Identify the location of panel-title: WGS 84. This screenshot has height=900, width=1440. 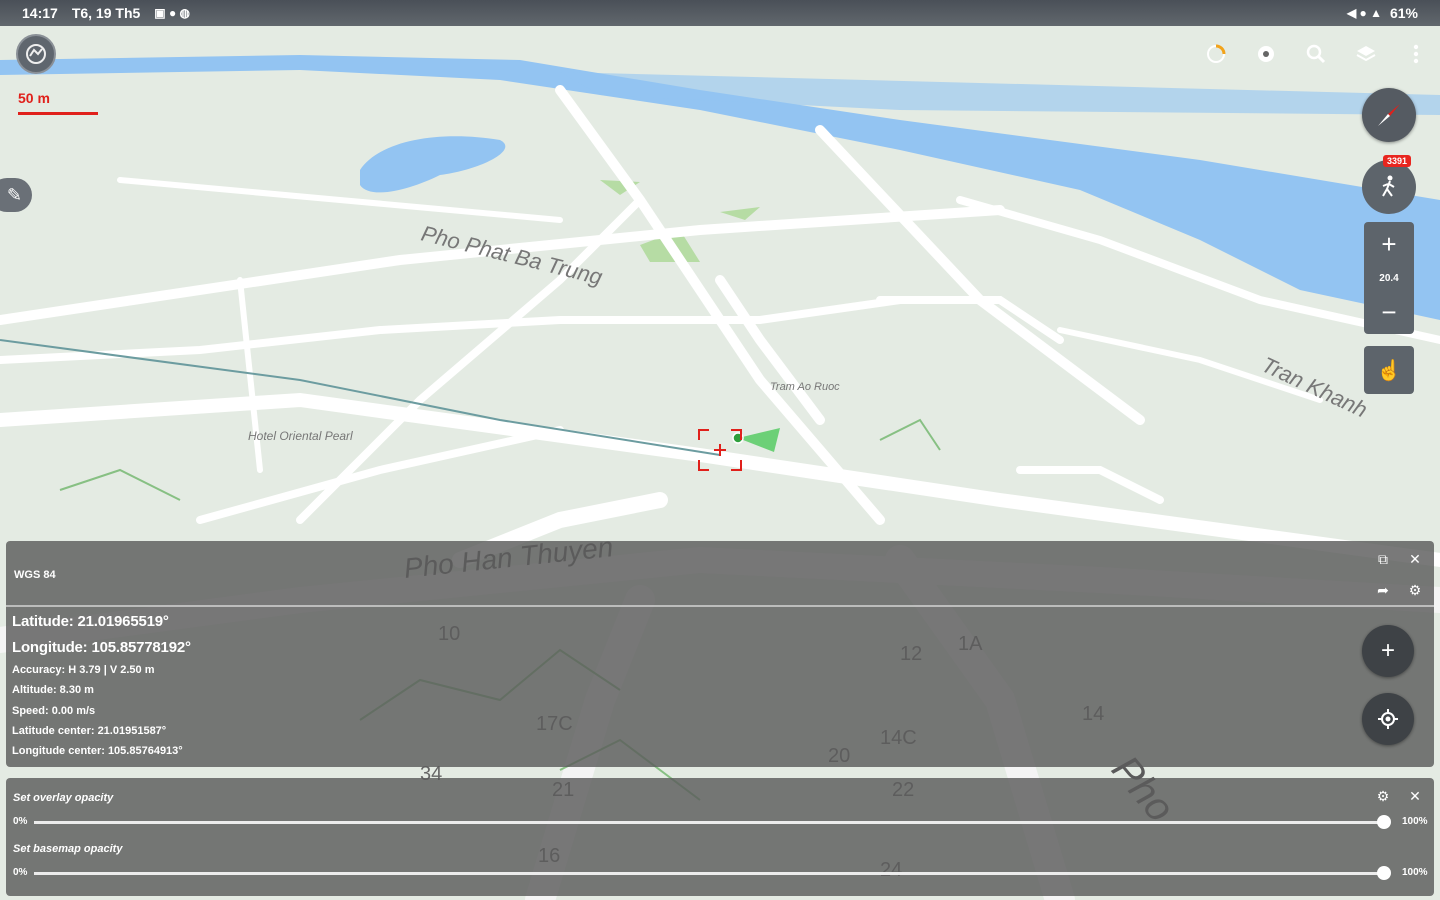
(35, 575).